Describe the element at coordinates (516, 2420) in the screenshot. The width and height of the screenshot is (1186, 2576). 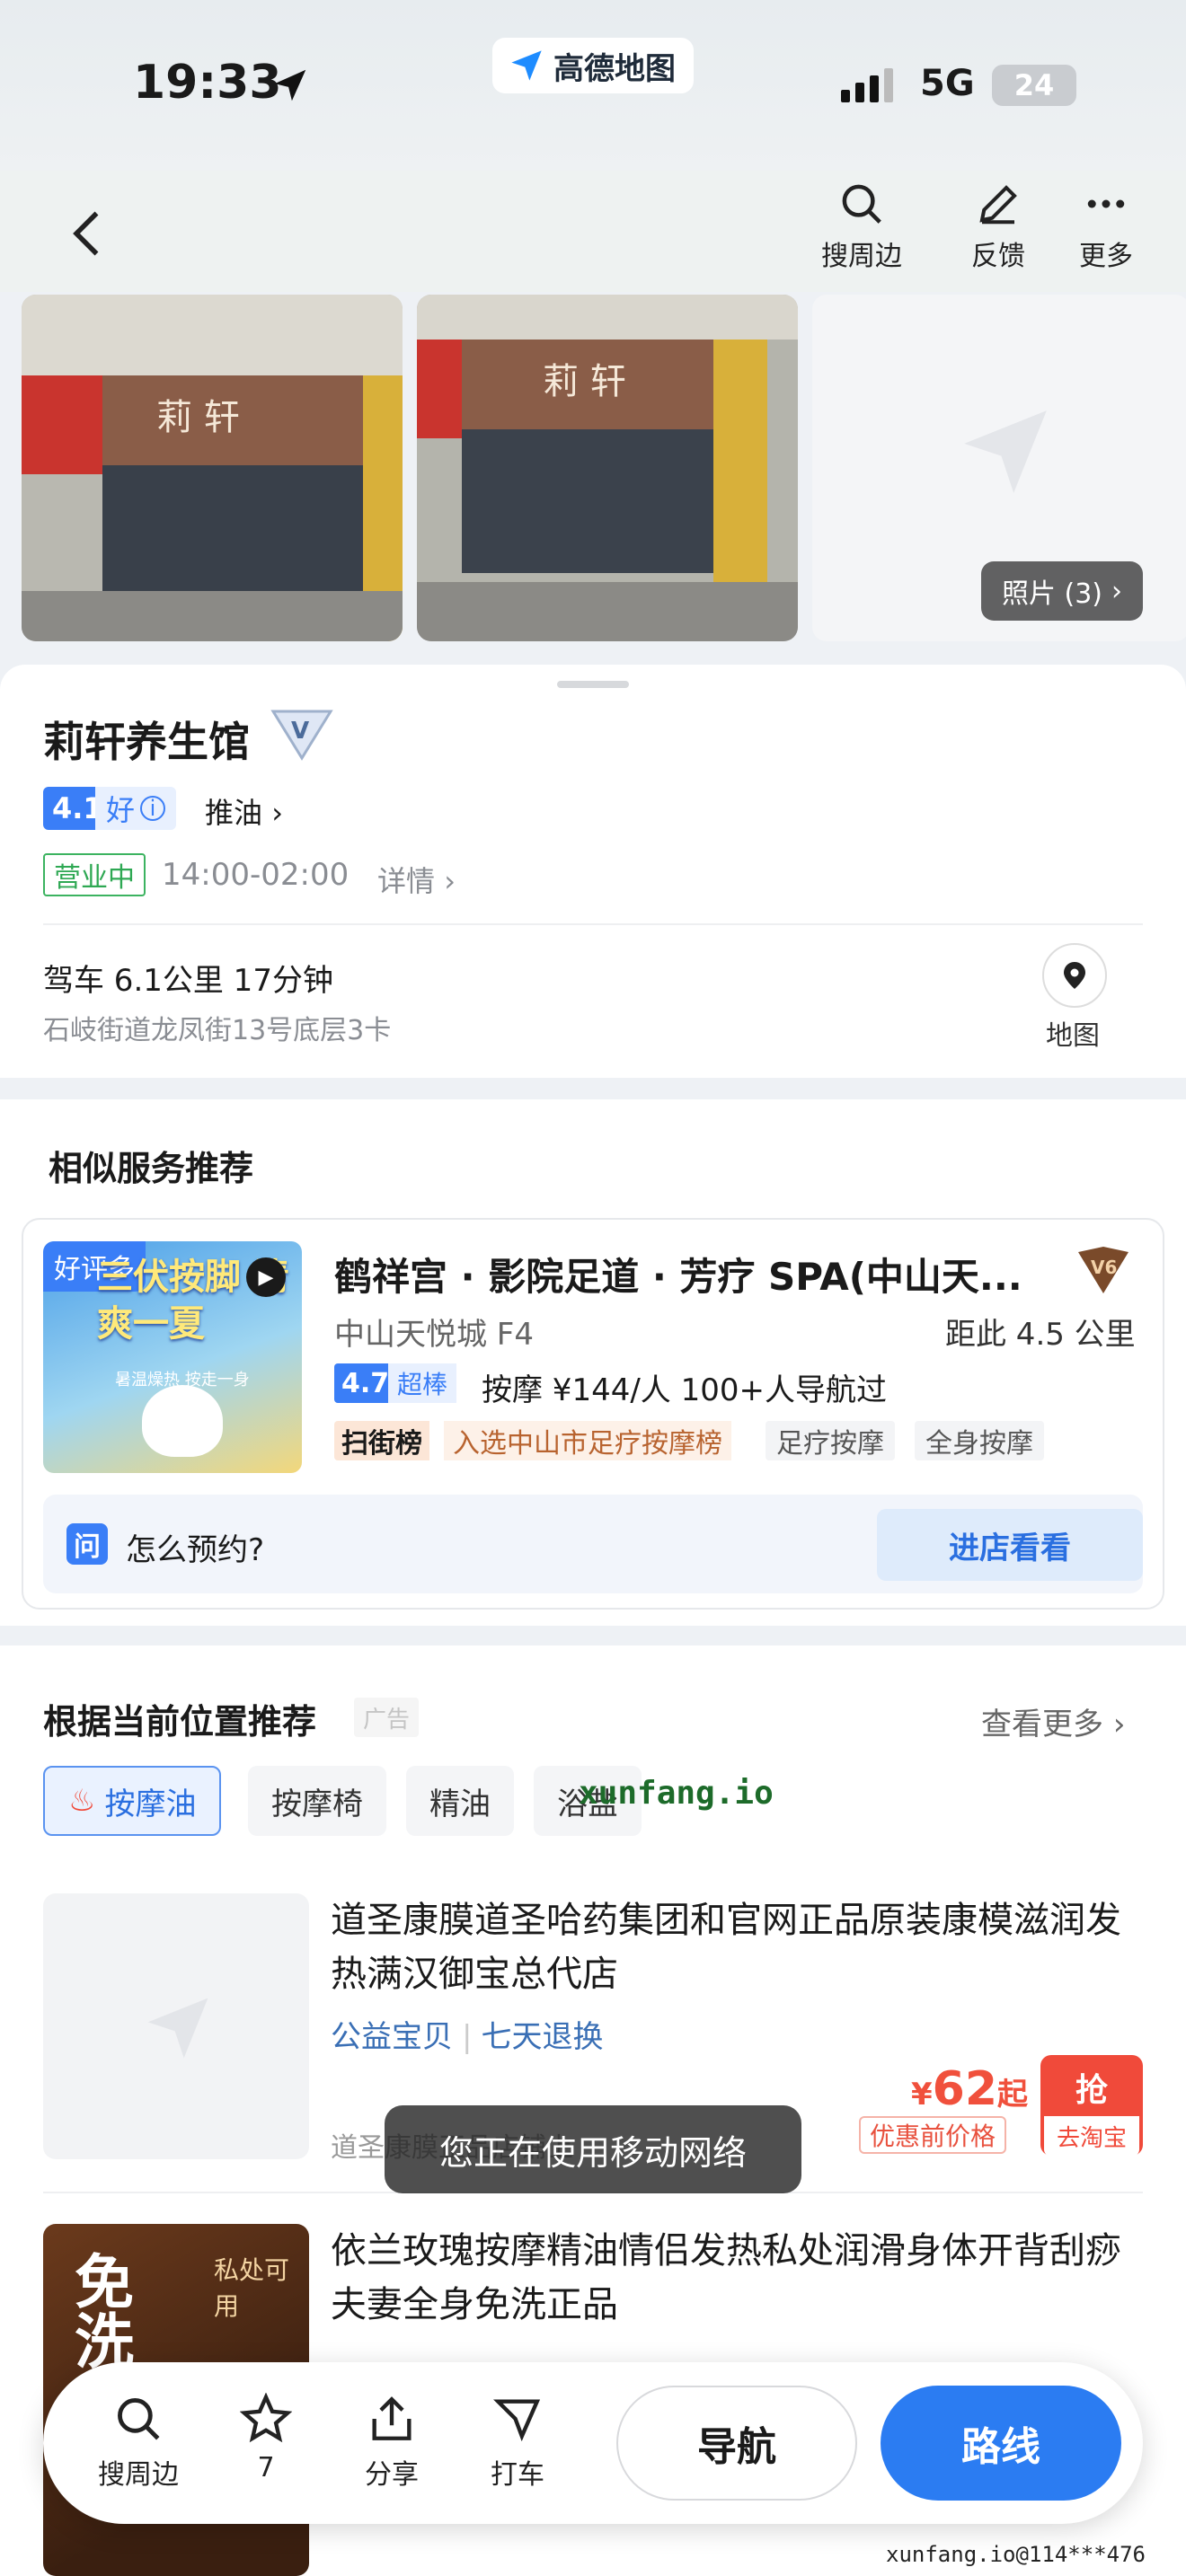
I see `taxi-icon` at that location.